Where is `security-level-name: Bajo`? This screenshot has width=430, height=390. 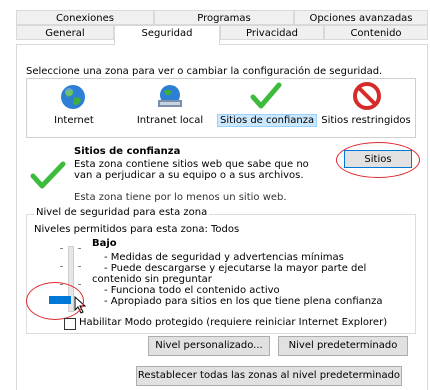
security-level-name: Bajo is located at coordinates (104, 243).